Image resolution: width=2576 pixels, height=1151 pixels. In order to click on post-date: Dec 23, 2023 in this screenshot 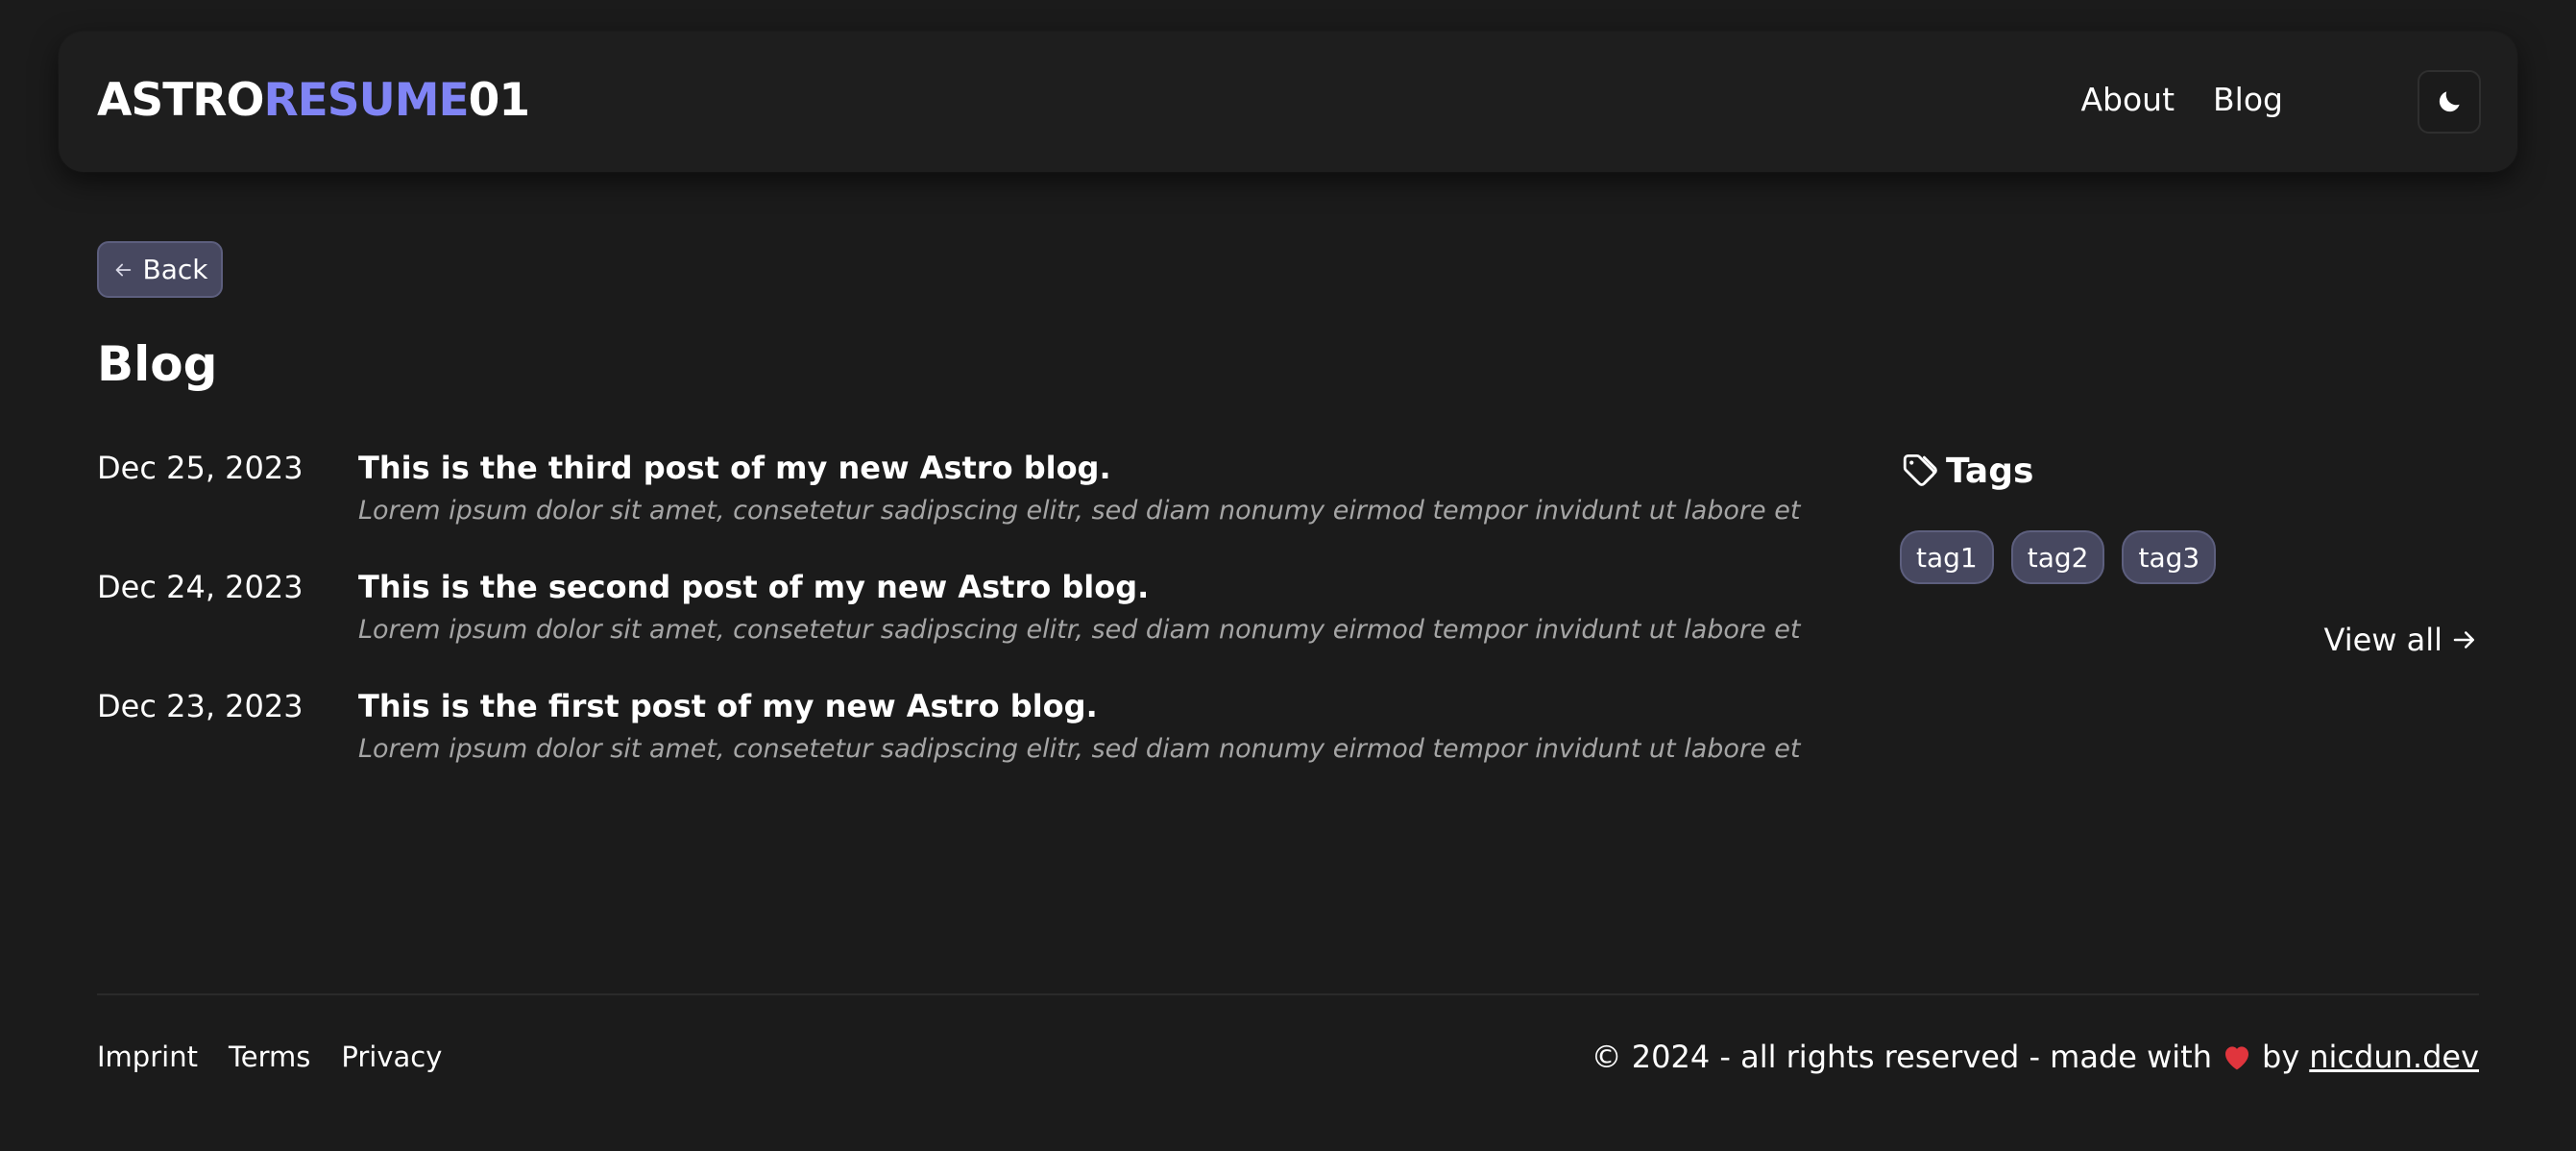, I will do `click(201, 706)`.